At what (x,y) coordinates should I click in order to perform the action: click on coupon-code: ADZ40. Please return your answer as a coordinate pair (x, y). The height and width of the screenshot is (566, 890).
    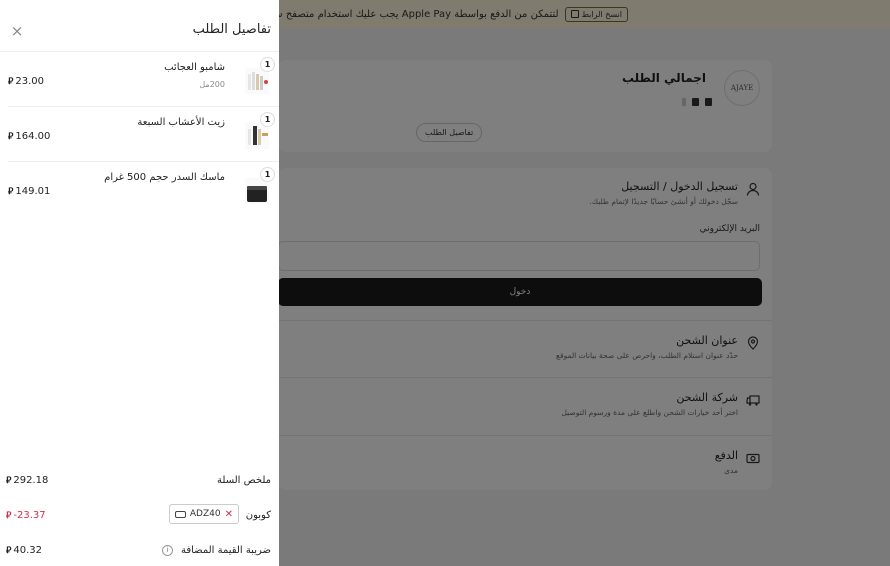
    Looking at the image, I should click on (205, 514).